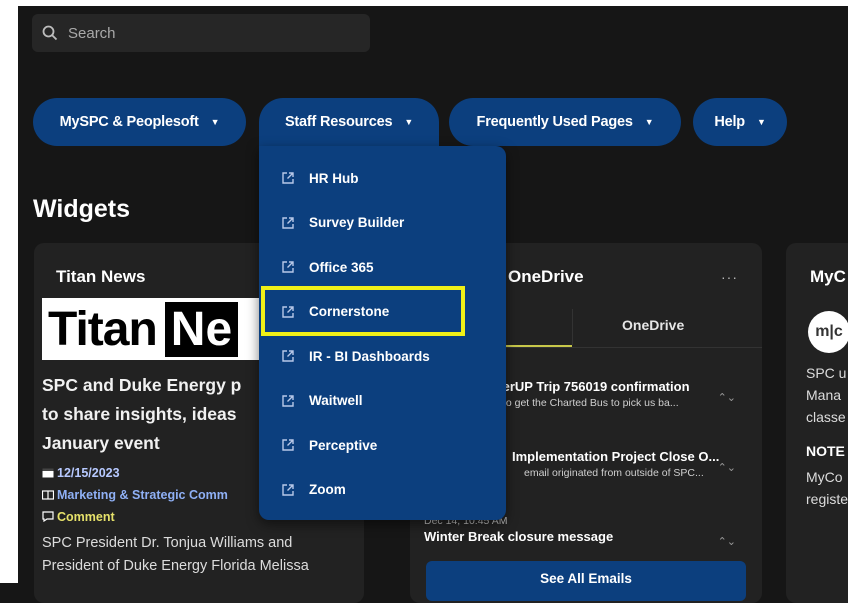 This screenshot has height=603, width=848. I want to click on window-frame-left, so click(9, 291).